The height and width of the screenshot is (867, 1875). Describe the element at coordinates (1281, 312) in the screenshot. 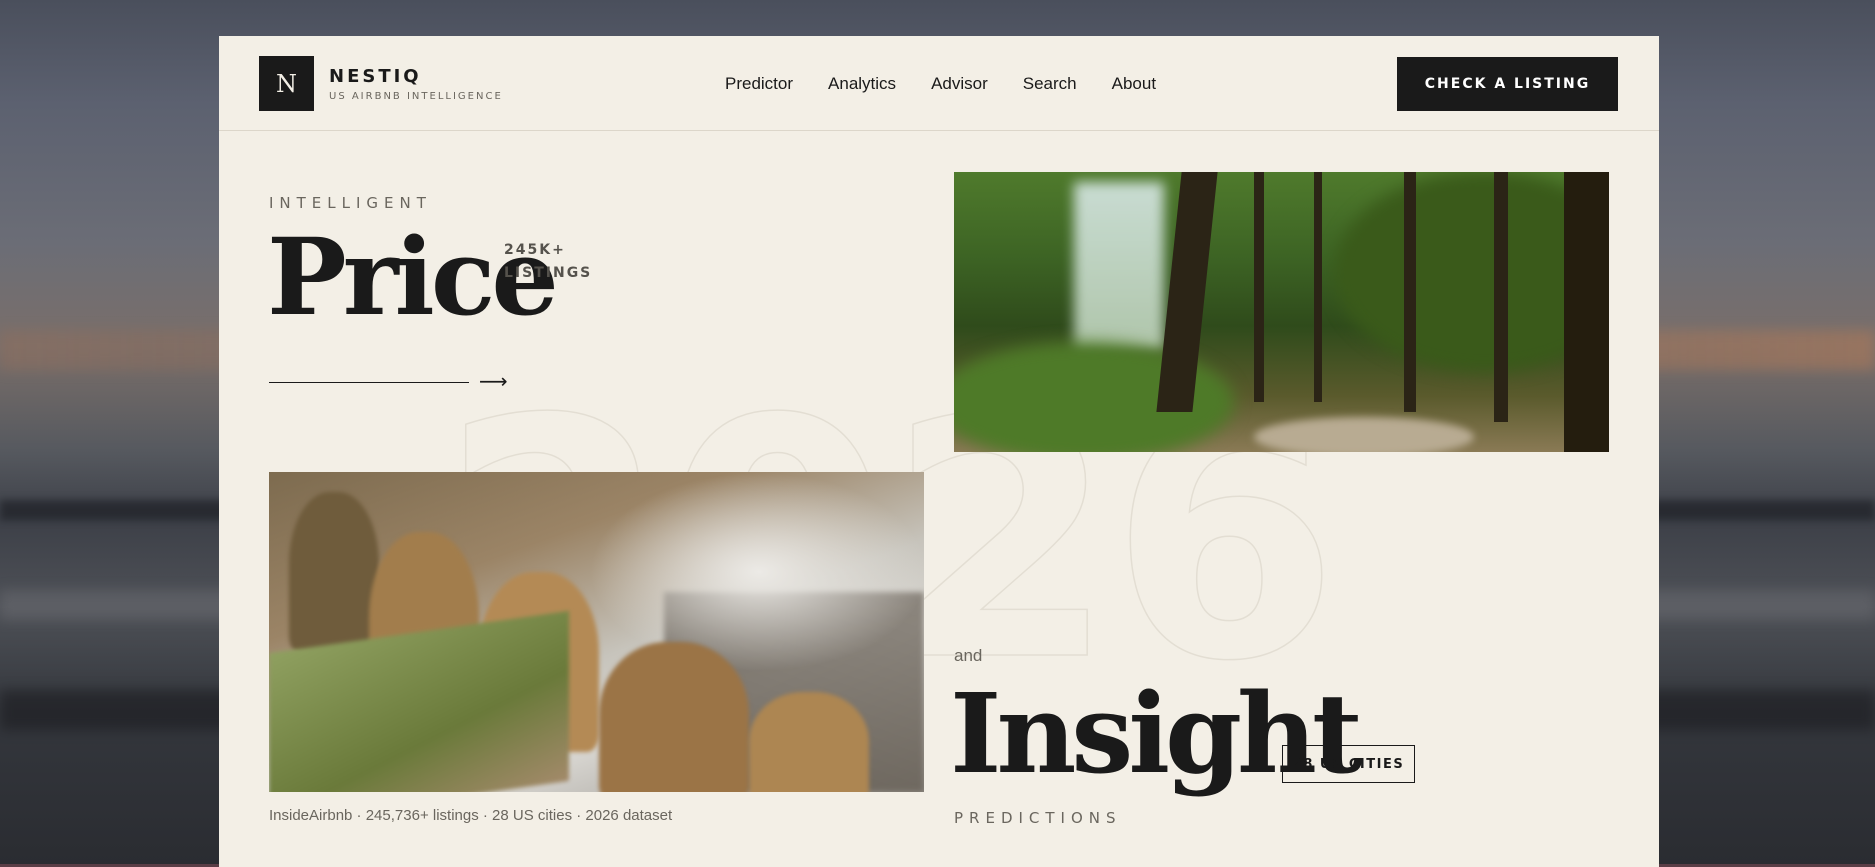

I see `forest-photo` at that location.